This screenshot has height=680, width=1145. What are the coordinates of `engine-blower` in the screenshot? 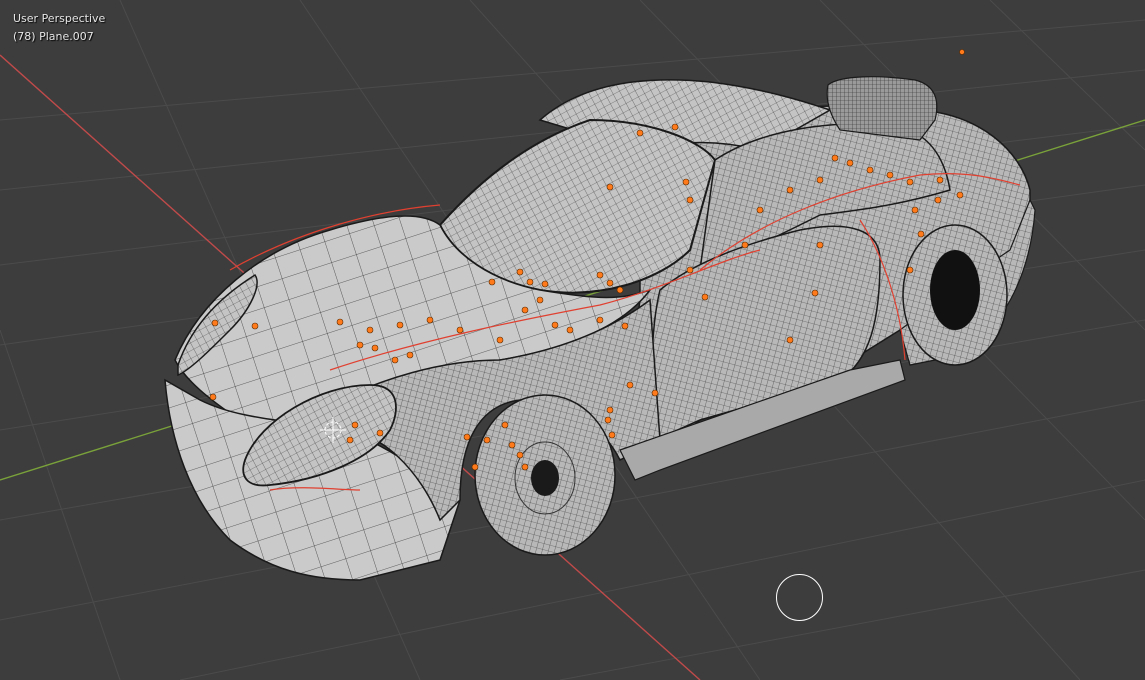 It's located at (882, 108).